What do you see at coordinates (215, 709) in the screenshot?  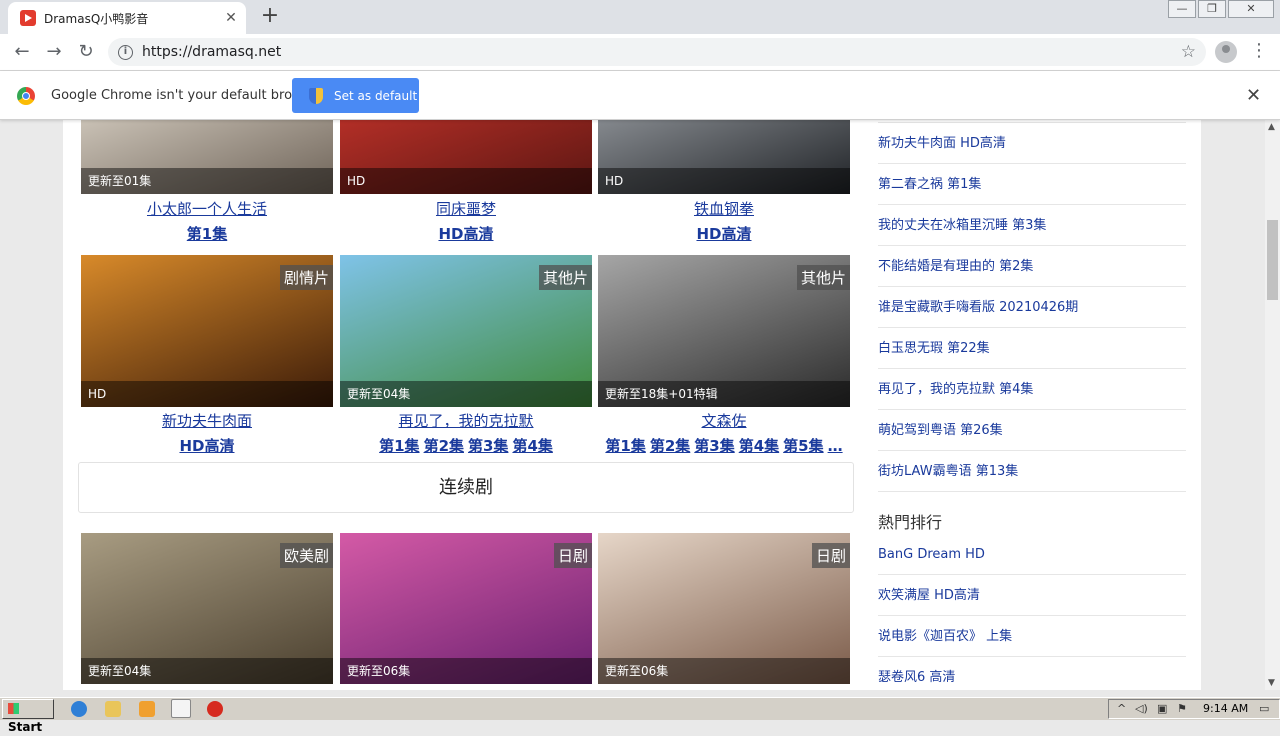 I see `antivirus-icon` at bounding box center [215, 709].